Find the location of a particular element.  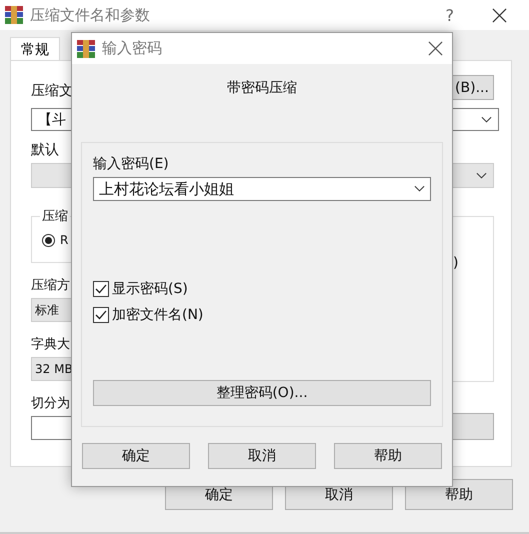

field-label: 压缩方 is located at coordinates (50, 285).